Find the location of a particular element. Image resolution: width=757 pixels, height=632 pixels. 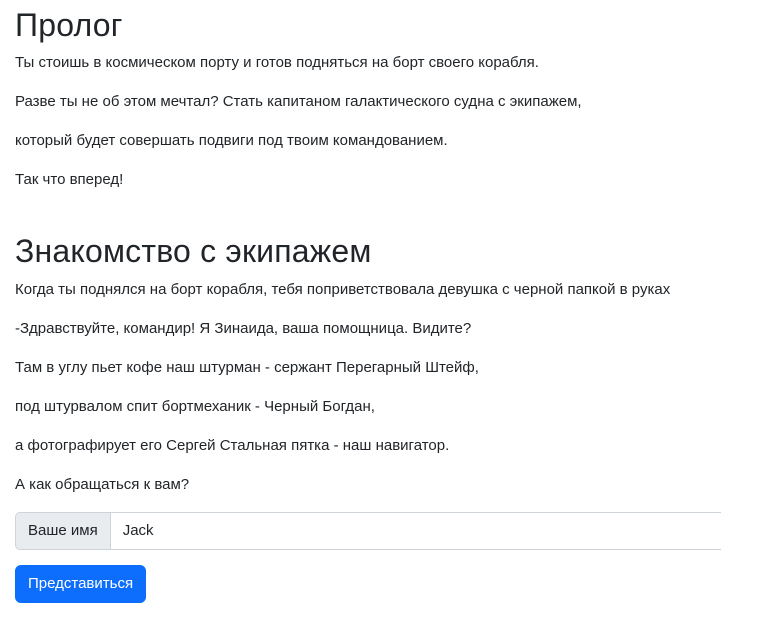

prolog-paragraph: Так что вперед! is located at coordinates (69, 180).